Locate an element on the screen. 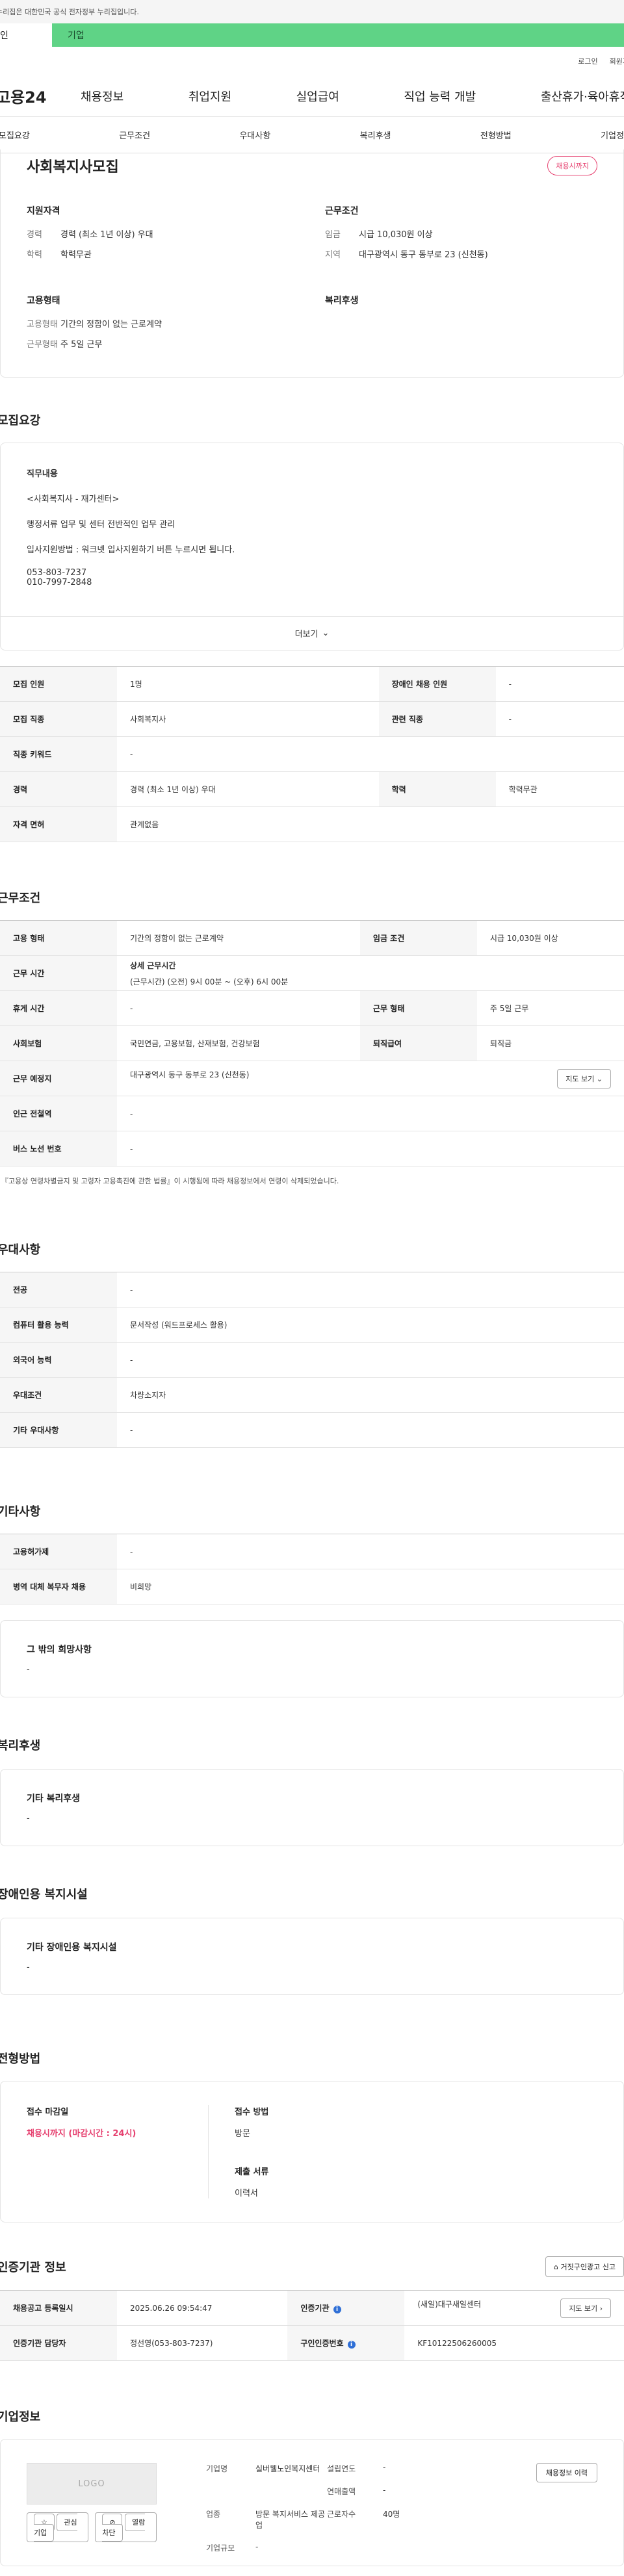 Image resolution: width=624 pixels, height=2576 pixels. lang-value: - is located at coordinates (370, 1360).